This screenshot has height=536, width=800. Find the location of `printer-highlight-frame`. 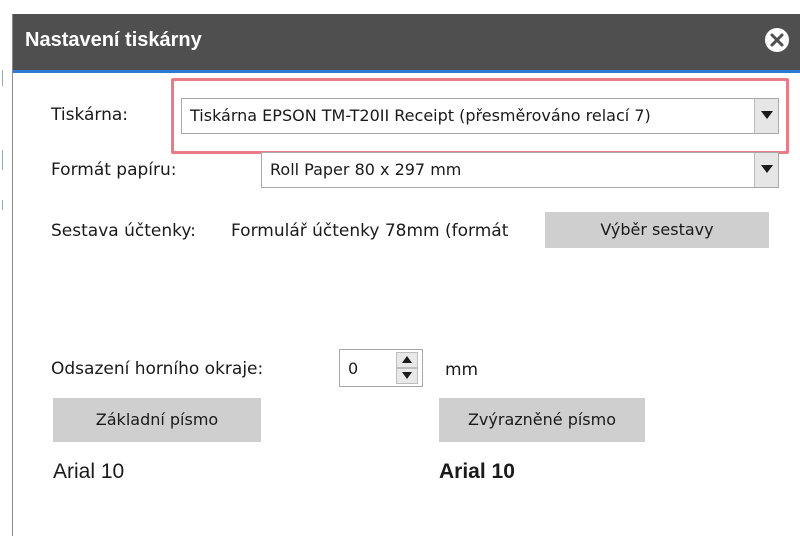

printer-highlight-frame is located at coordinates (480, 116).